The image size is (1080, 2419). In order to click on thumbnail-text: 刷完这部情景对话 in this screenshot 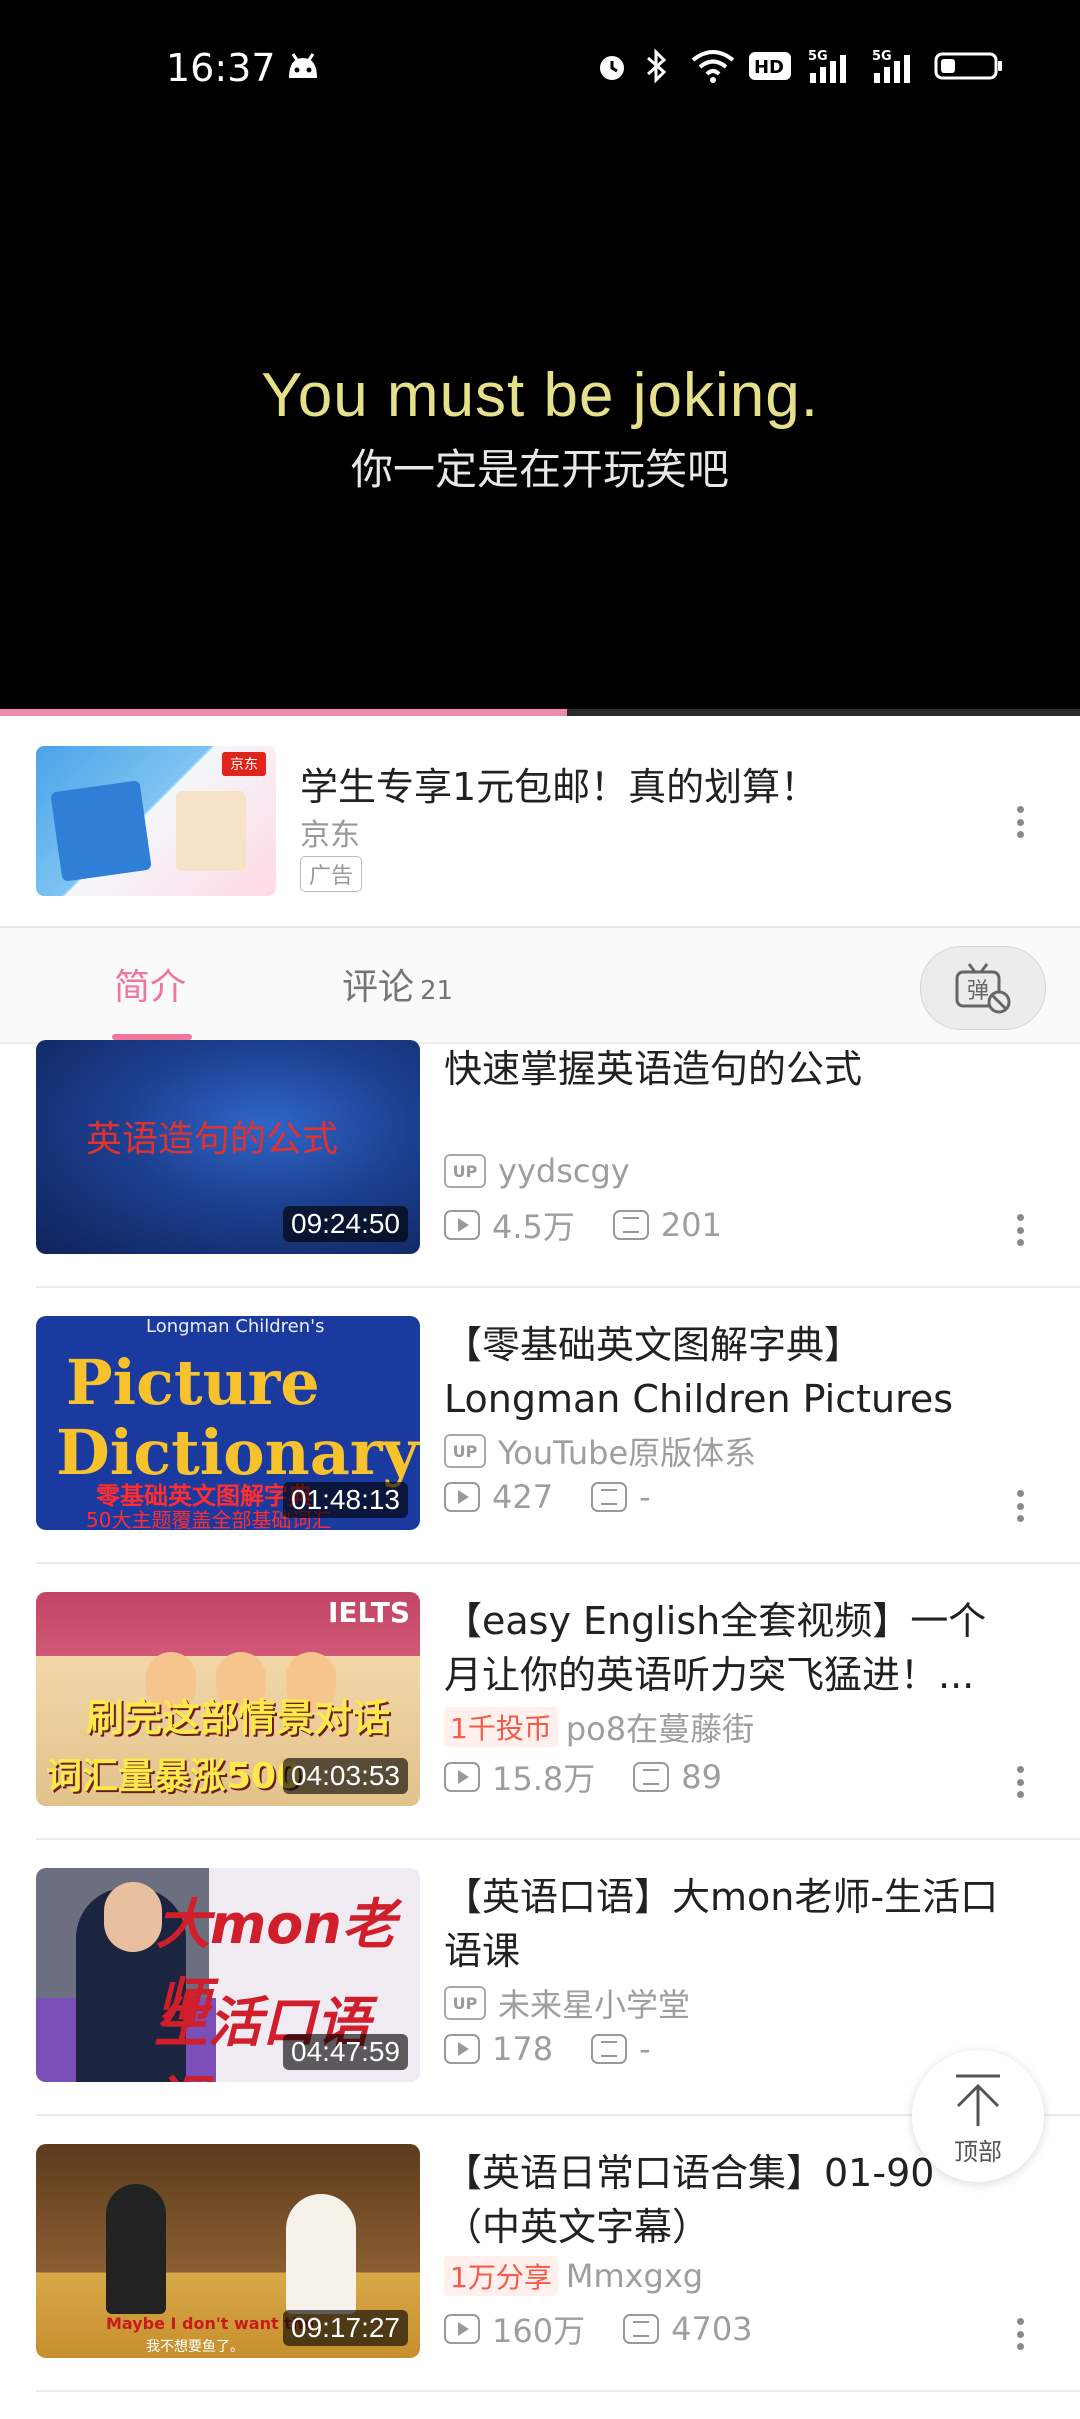, I will do `click(238, 1718)`.